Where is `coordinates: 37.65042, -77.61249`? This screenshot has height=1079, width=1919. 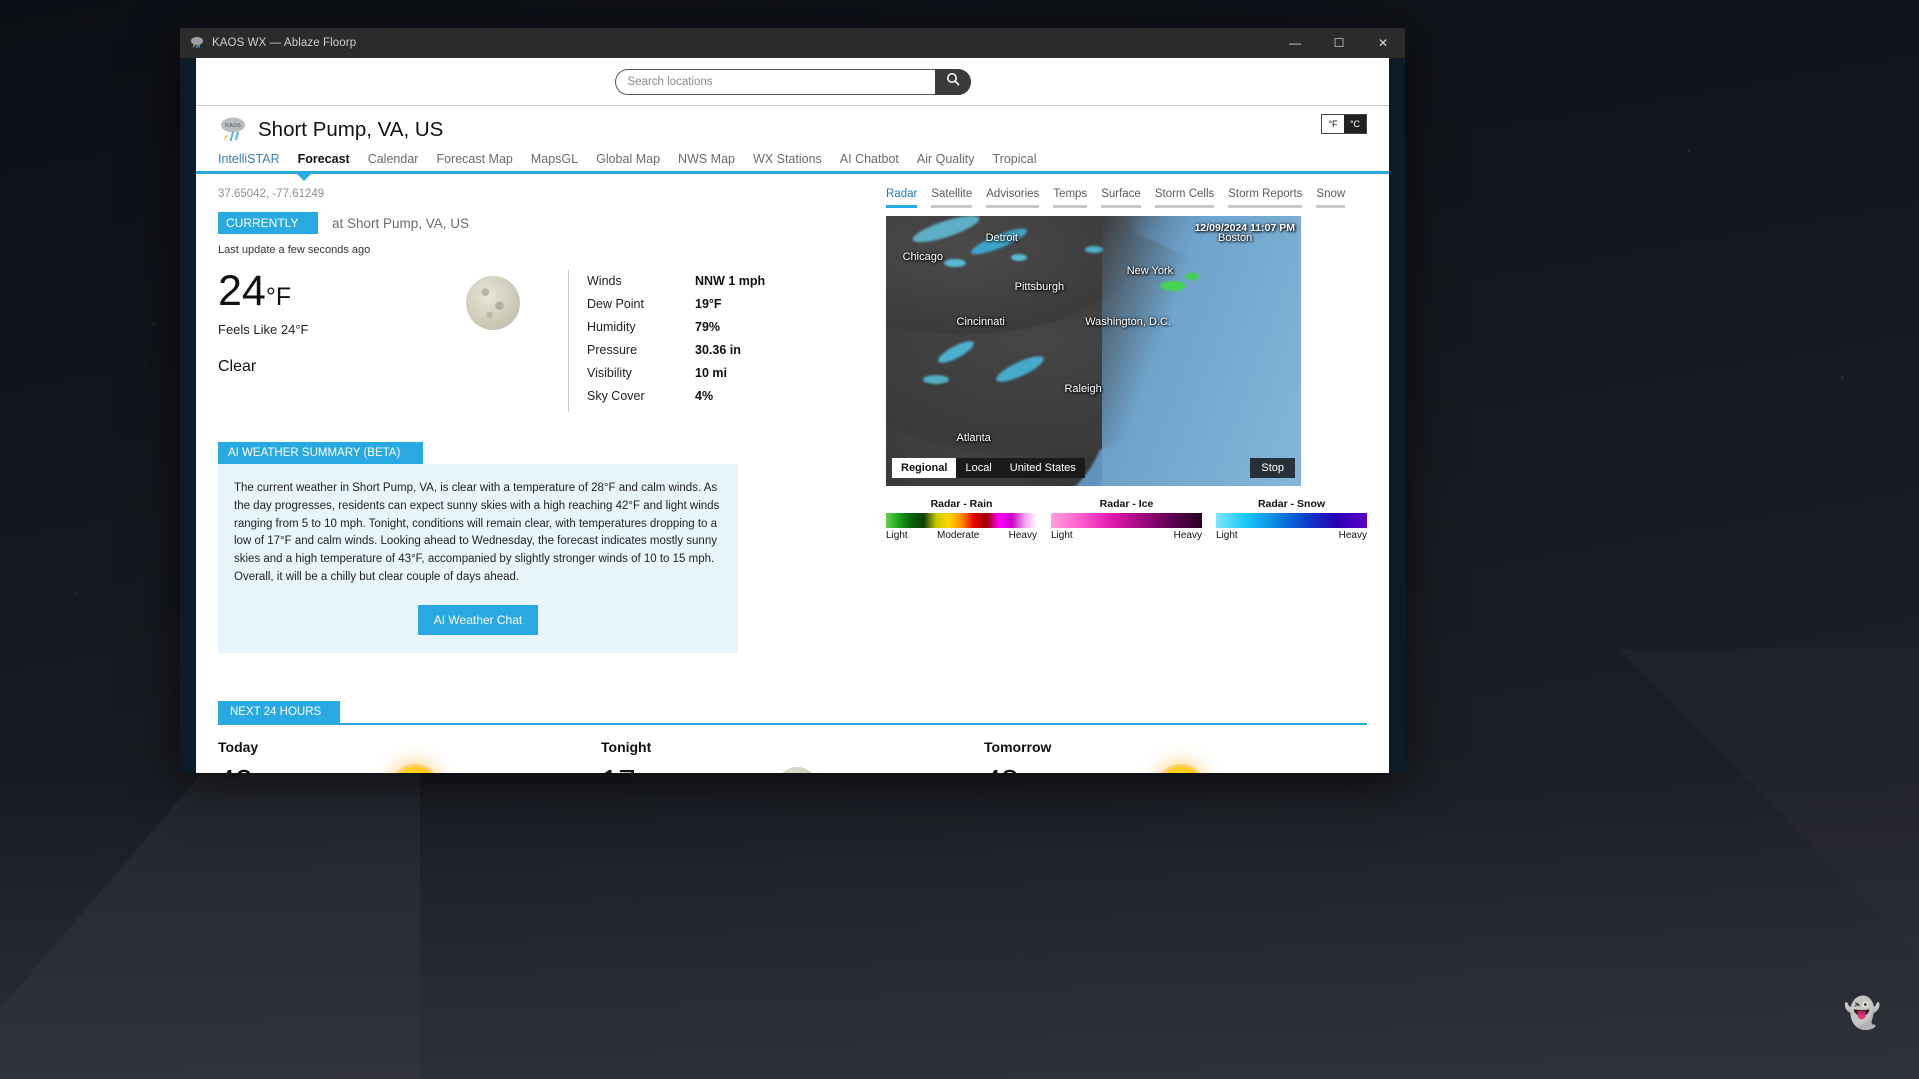
coordinates: 37.65042, -77.61249 is located at coordinates (271, 194).